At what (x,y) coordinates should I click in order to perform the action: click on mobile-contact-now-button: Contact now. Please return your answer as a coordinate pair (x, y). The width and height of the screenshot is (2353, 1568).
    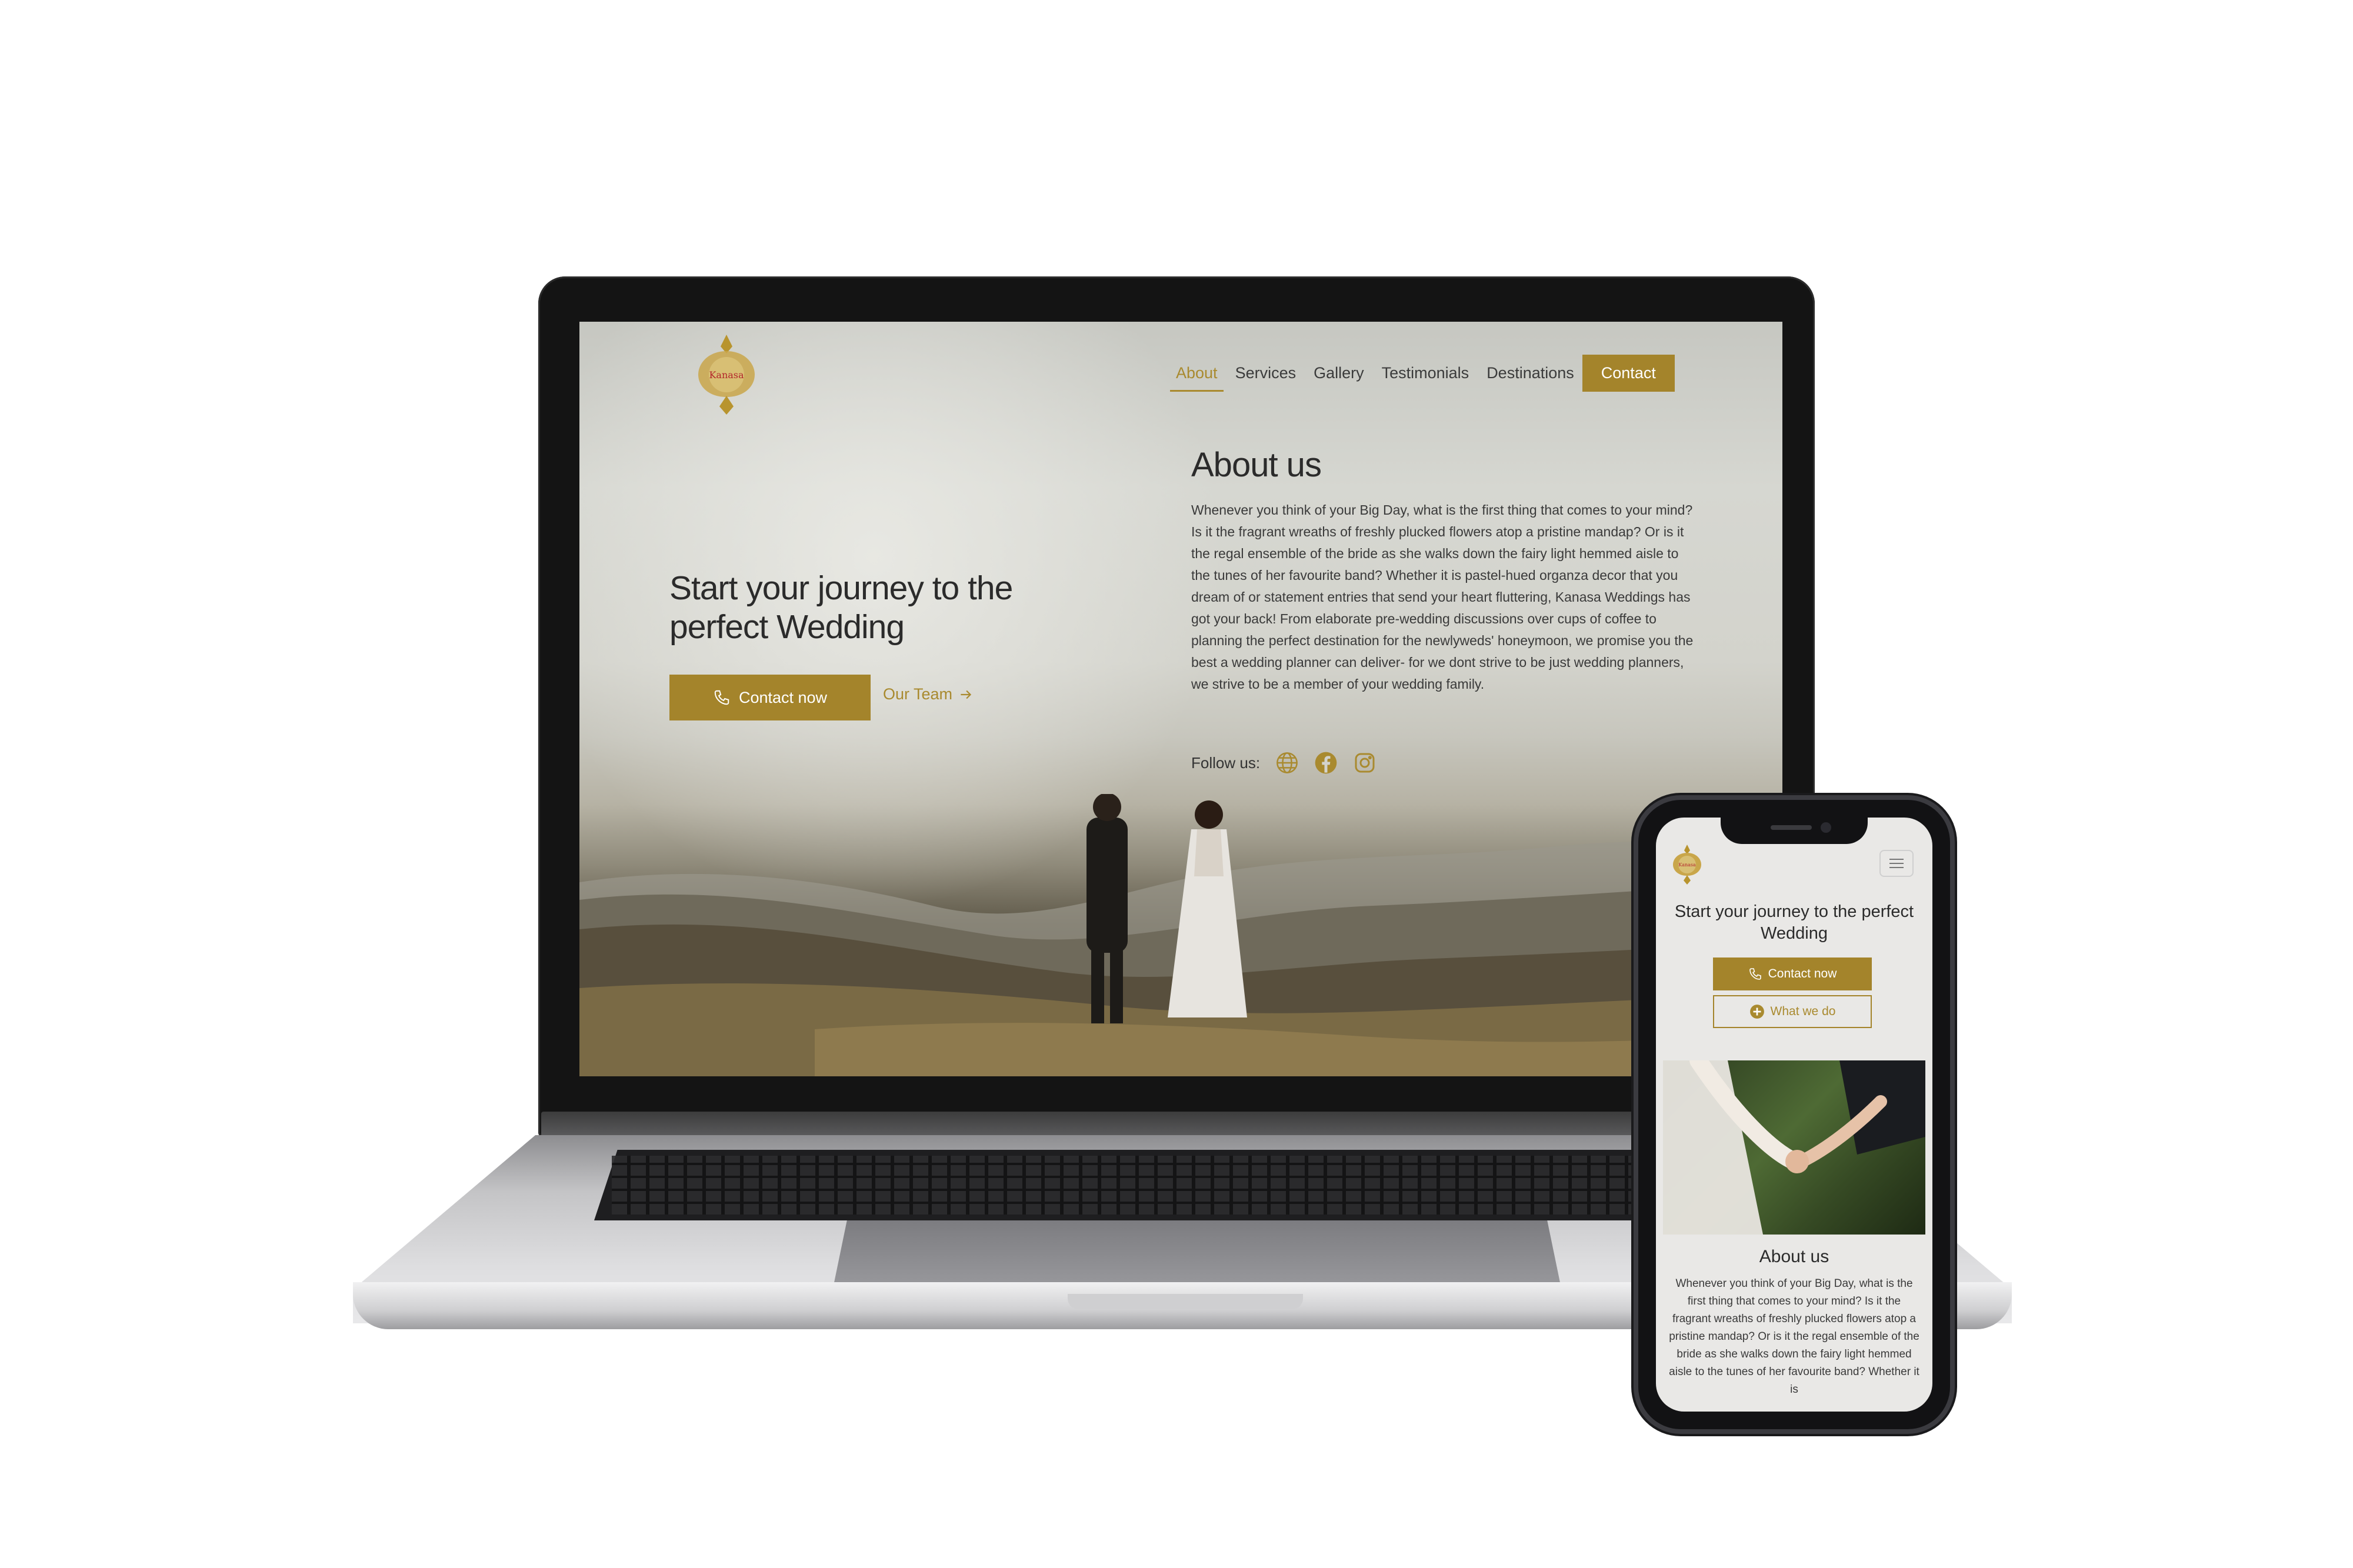
    Looking at the image, I should click on (1793, 974).